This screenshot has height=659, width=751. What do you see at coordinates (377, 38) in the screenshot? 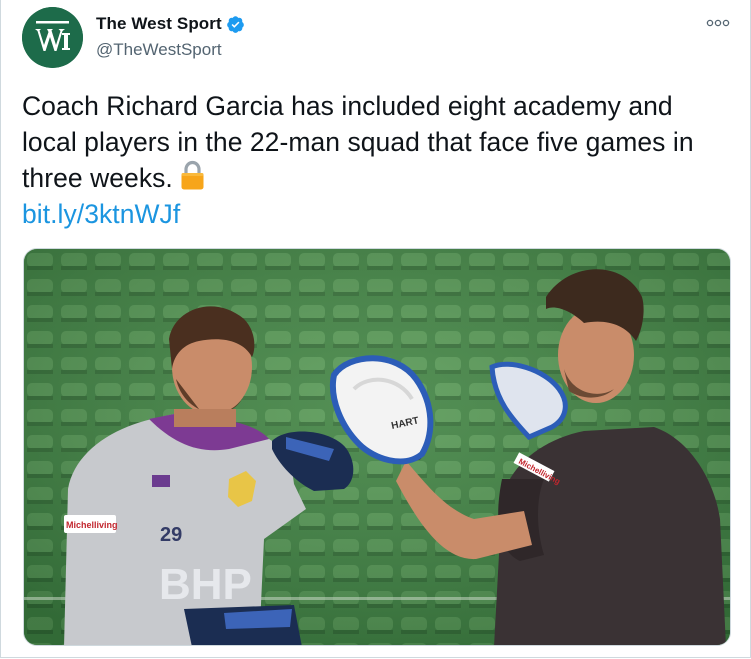
I see `tweet-header: The West Sport @TheWestSport` at bounding box center [377, 38].